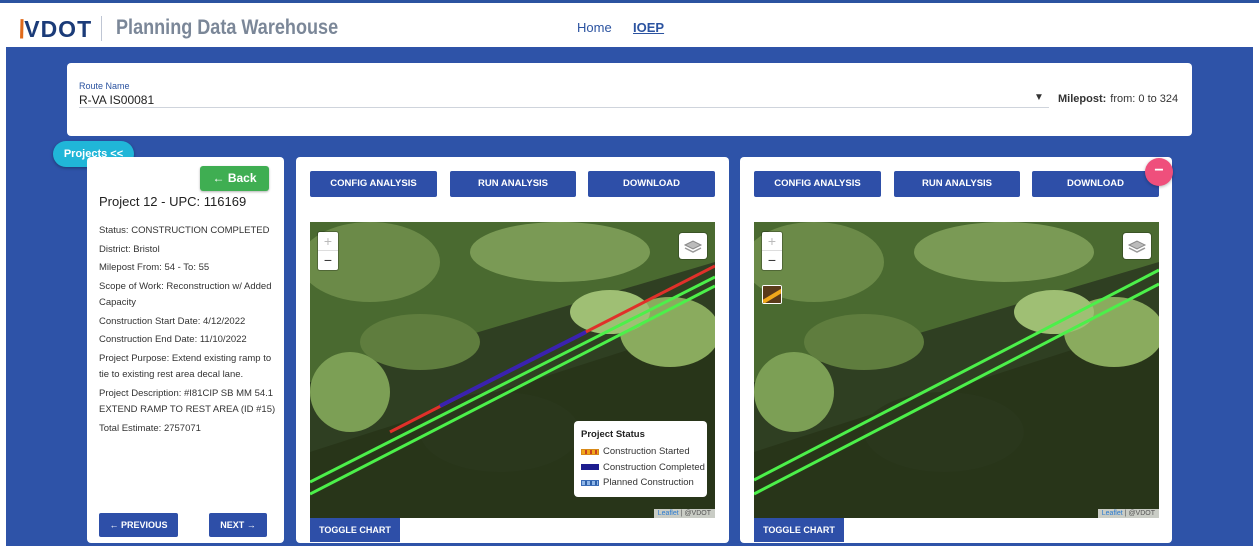  I want to click on legend-swatch-started, so click(590, 451).